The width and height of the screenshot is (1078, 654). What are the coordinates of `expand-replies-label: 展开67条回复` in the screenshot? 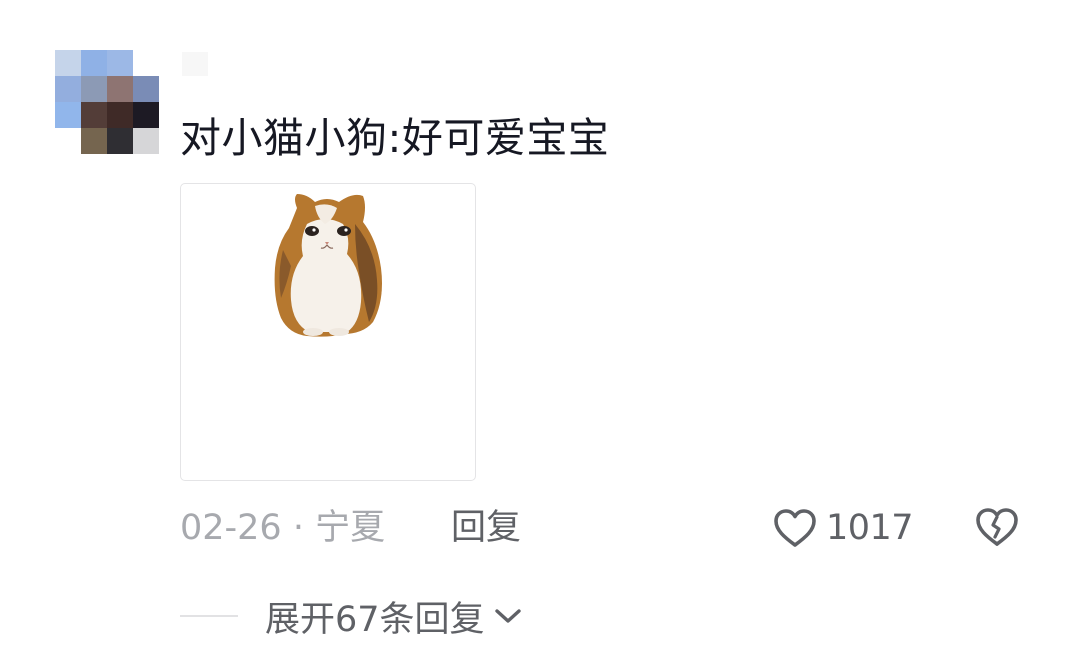 It's located at (375, 619).